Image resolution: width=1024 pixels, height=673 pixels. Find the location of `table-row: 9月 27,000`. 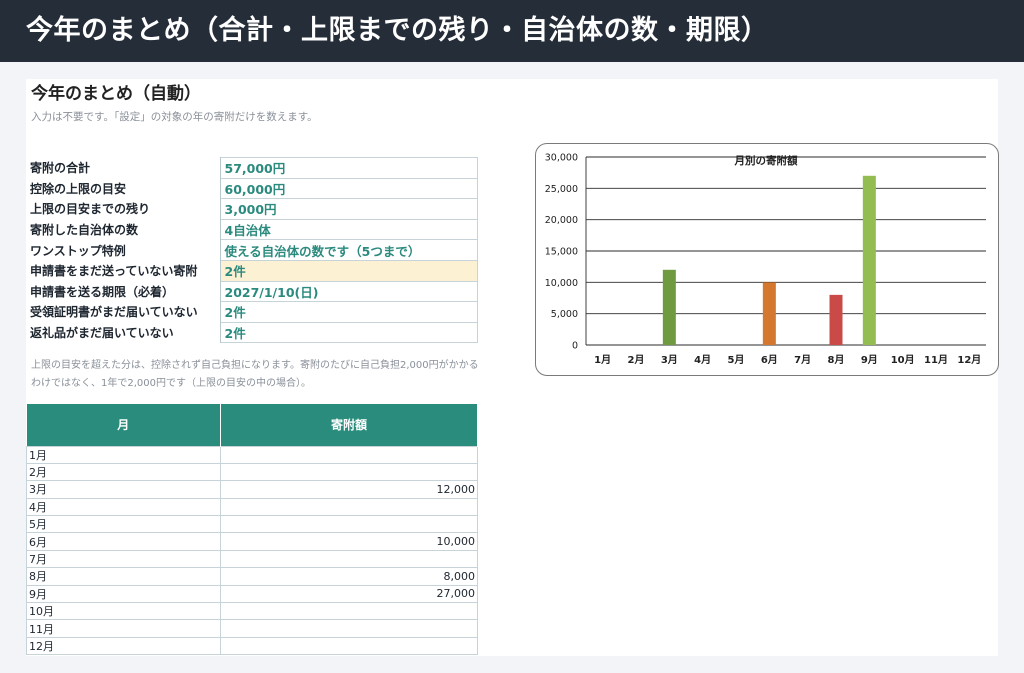

table-row: 9月 27,000 is located at coordinates (252, 594).